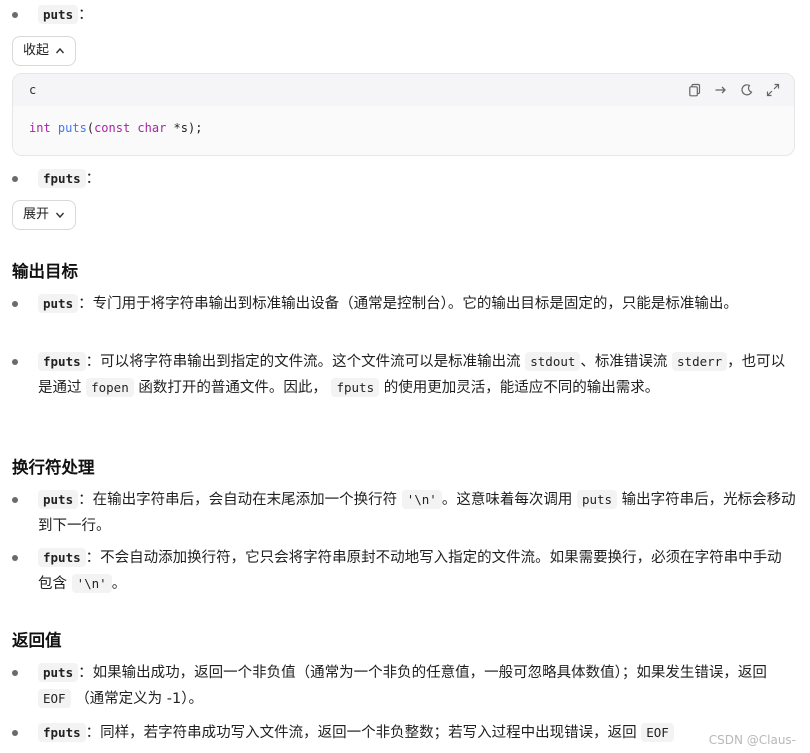 The width and height of the screenshot is (810, 753). Describe the element at coordinates (152, 128) in the screenshot. I see `code-type: char` at that location.